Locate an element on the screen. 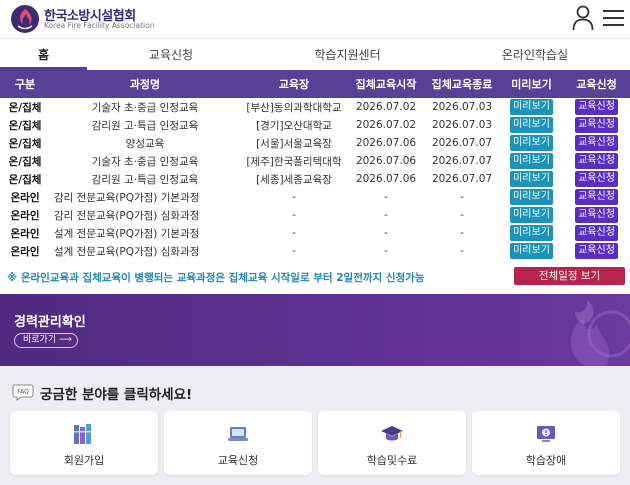  header-start: 집체교육시작 is located at coordinates (386, 84).